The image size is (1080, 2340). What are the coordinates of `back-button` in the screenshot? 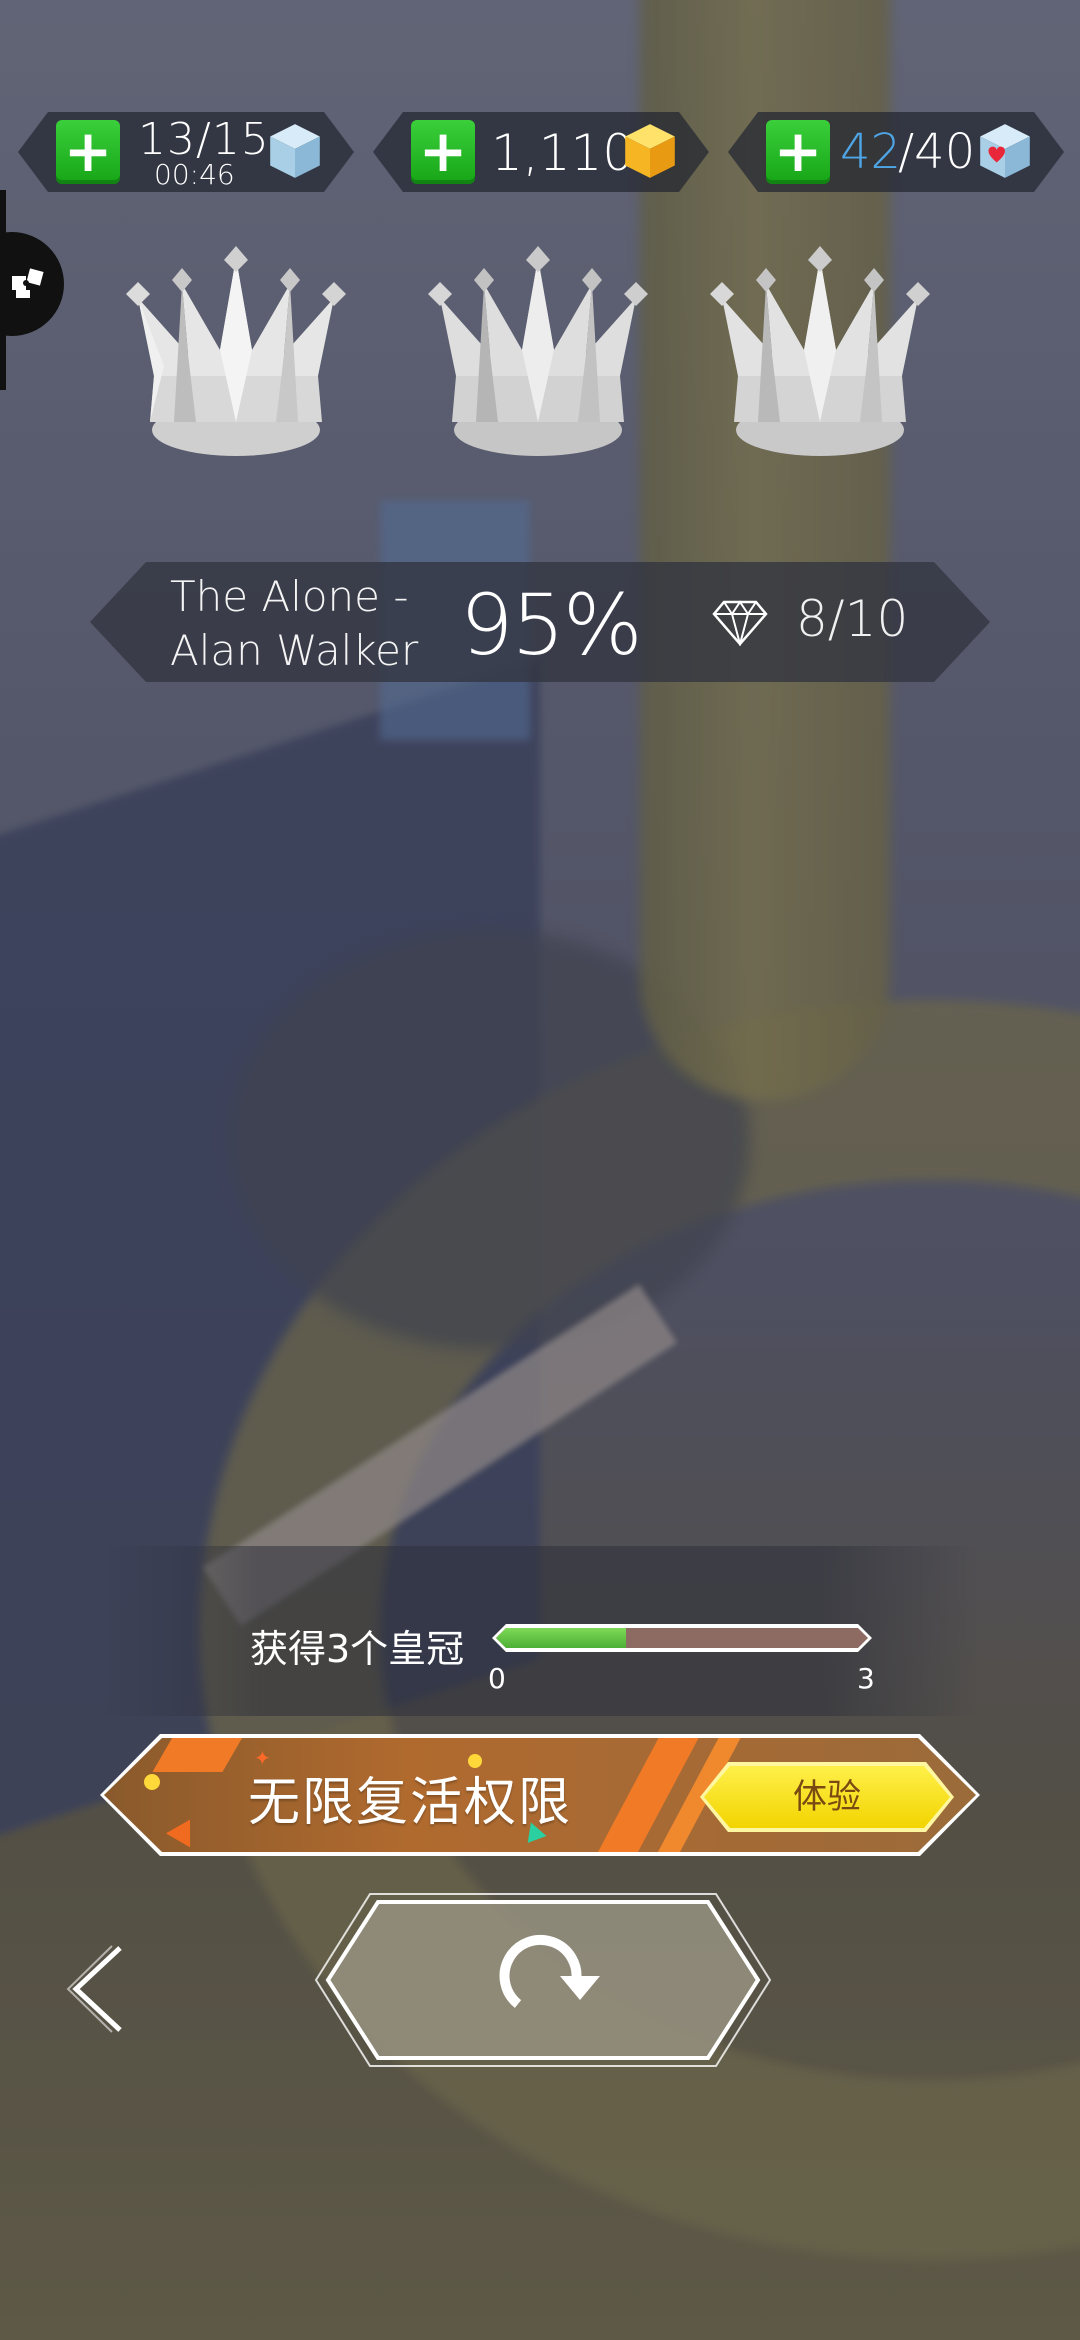 It's located at (102, 1989).